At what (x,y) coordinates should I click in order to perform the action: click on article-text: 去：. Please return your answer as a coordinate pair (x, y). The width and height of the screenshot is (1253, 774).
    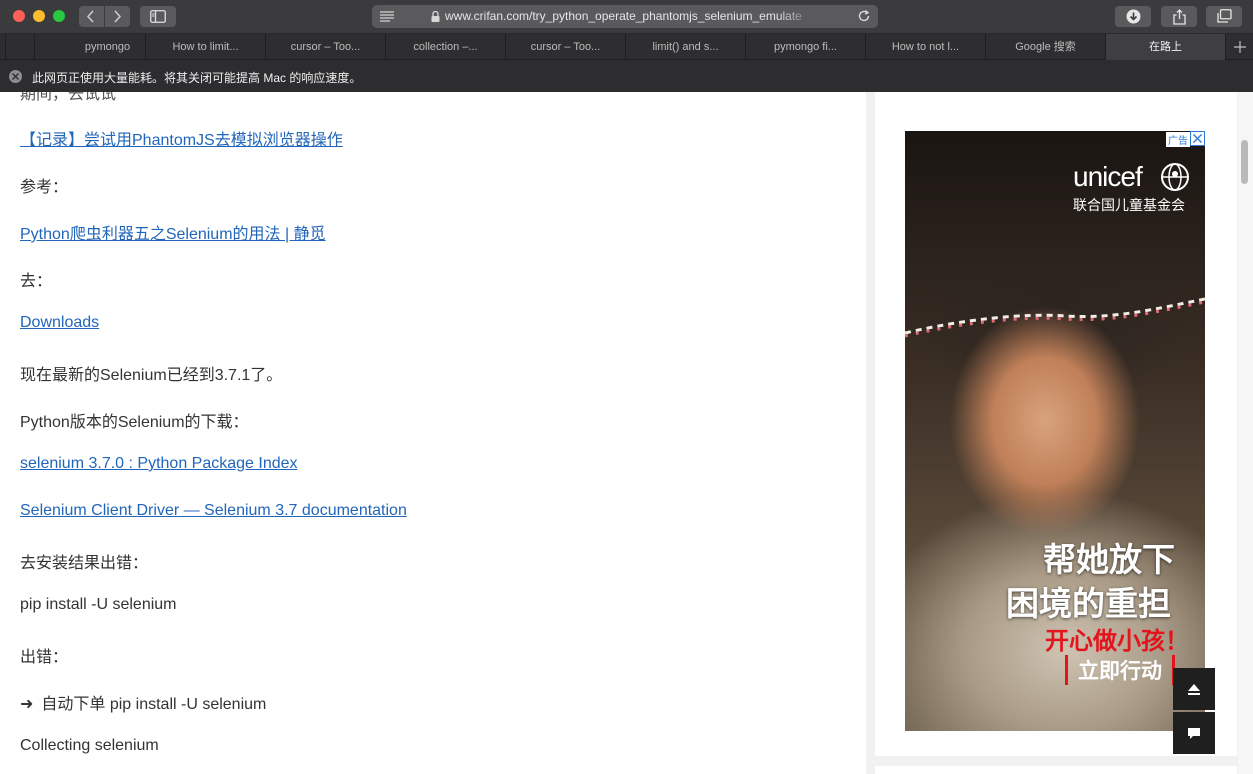
    Looking at the image, I should click on (36, 281).